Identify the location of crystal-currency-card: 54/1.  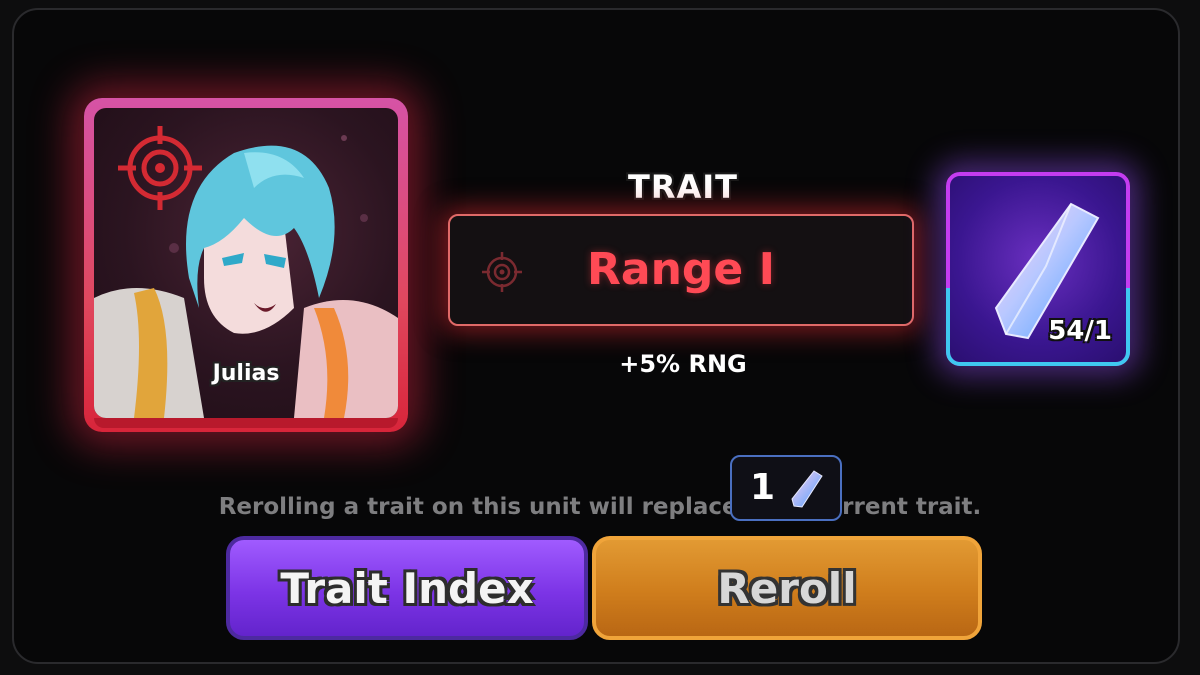
(1038, 269).